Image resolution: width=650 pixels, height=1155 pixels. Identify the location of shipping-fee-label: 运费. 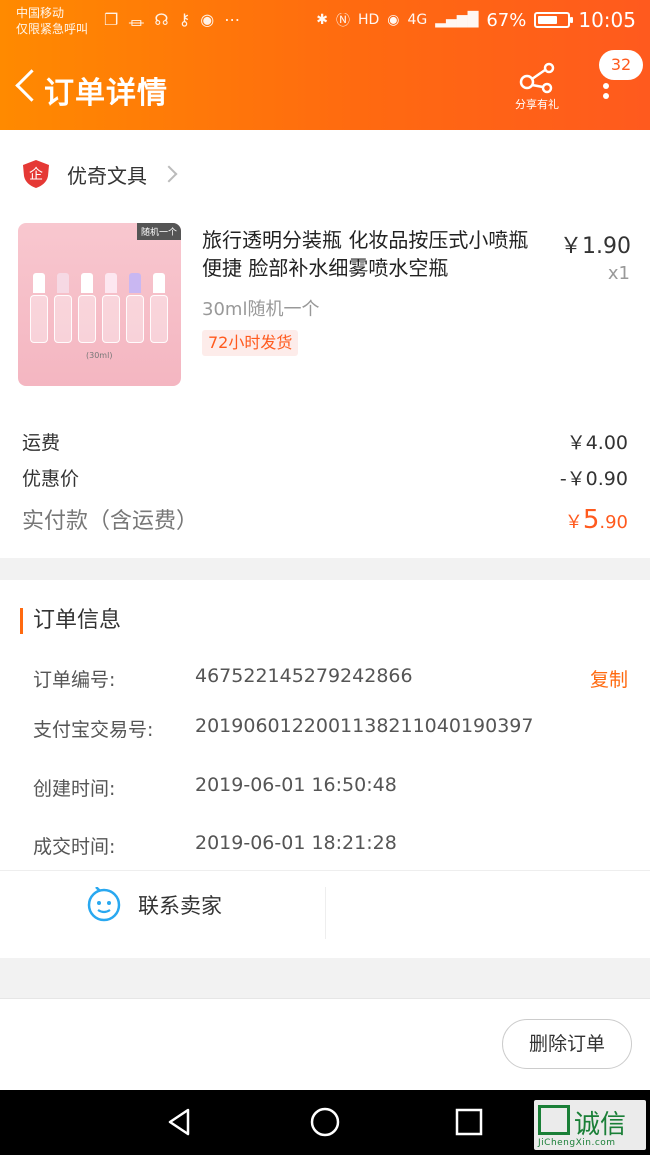
(41, 443).